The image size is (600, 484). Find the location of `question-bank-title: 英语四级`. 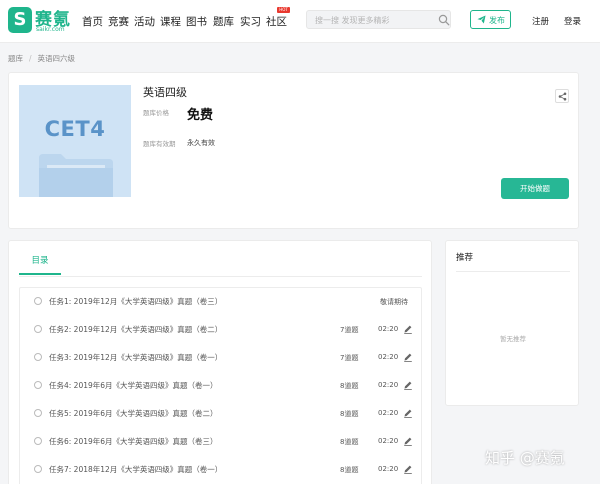

question-bank-title: 英语四级 is located at coordinates (165, 92).